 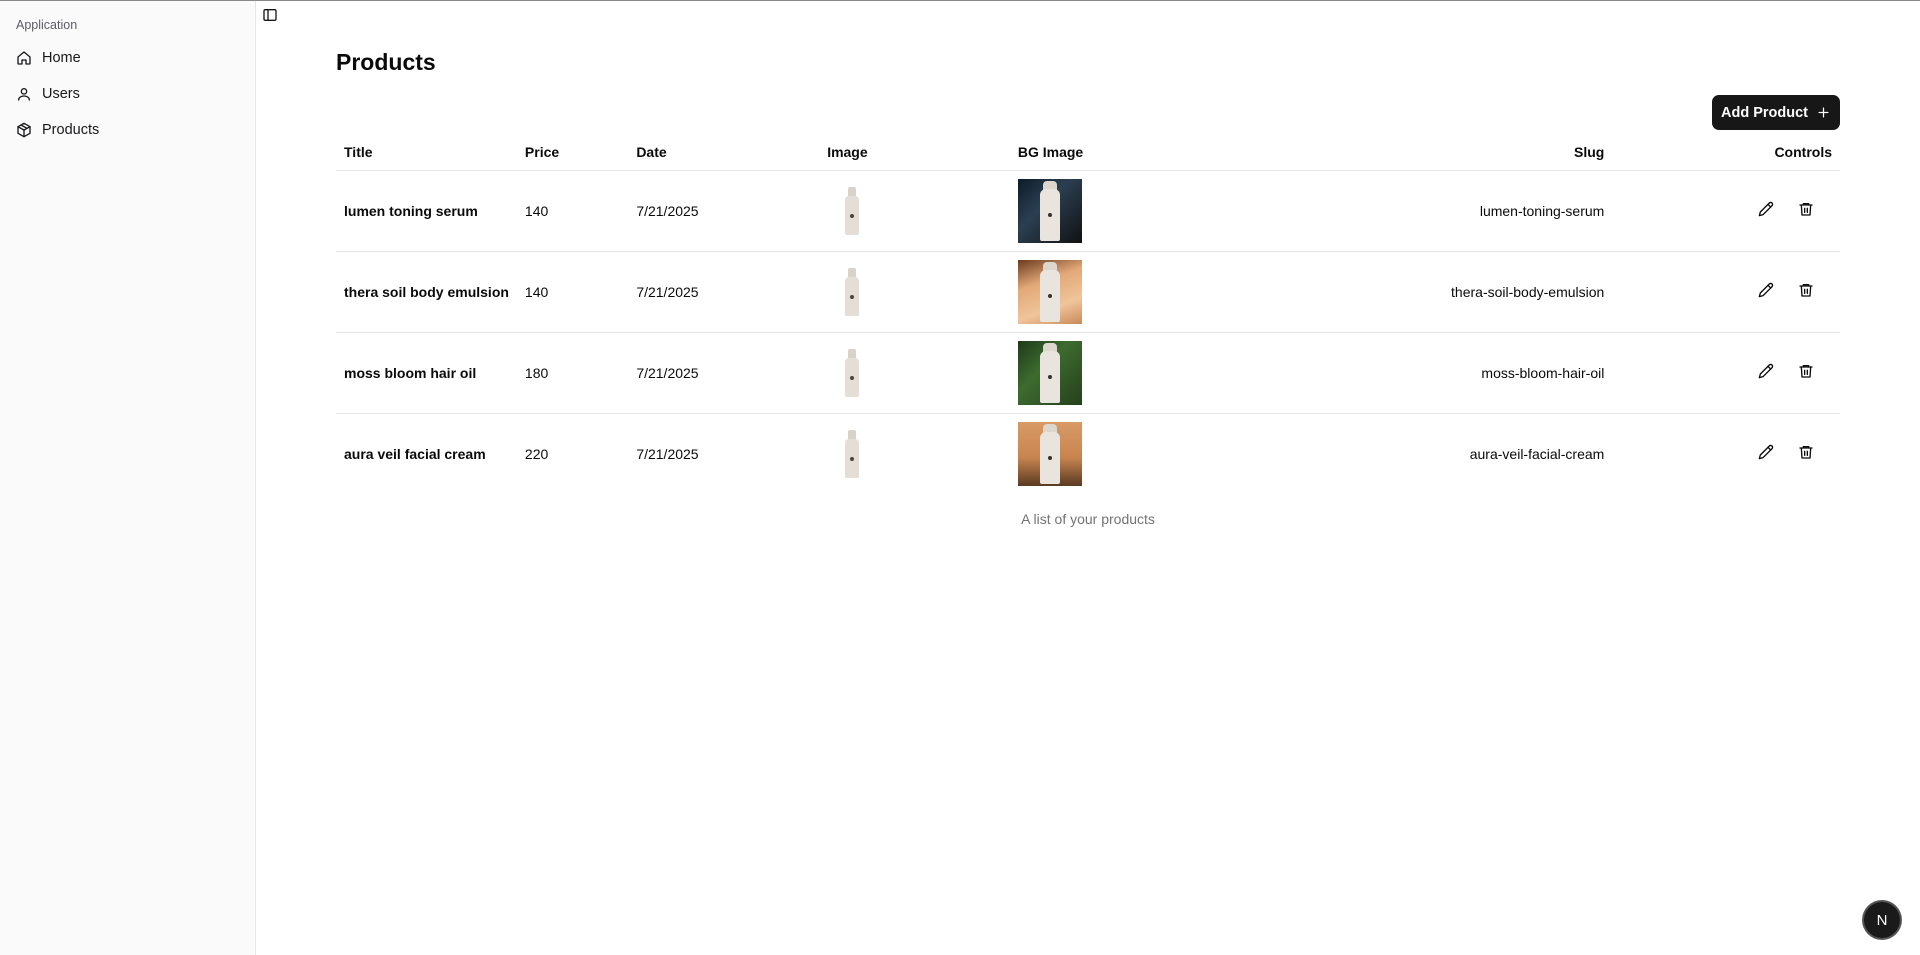 What do you see at coordinates (24, 58) in the screenshot?
I see `home-icon` at bounding box center [24, 58].